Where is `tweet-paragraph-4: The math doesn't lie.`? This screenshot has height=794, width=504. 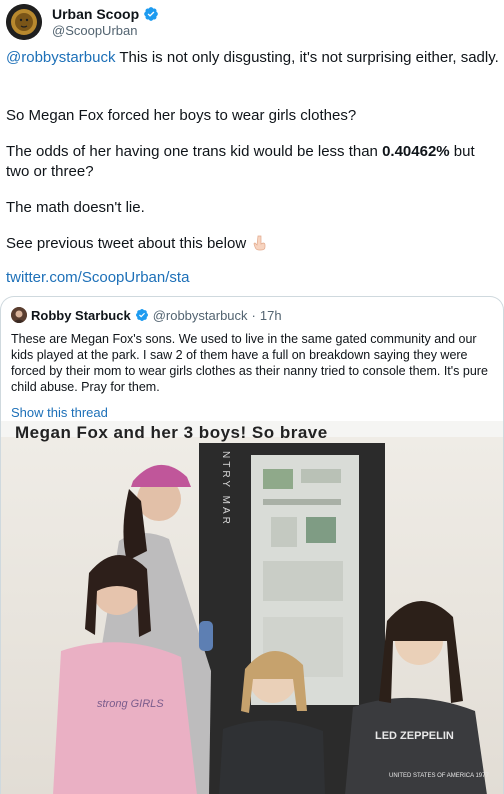
tweet-paragraph-4: The math doesn't lie. is located at coordinates (75, 207).